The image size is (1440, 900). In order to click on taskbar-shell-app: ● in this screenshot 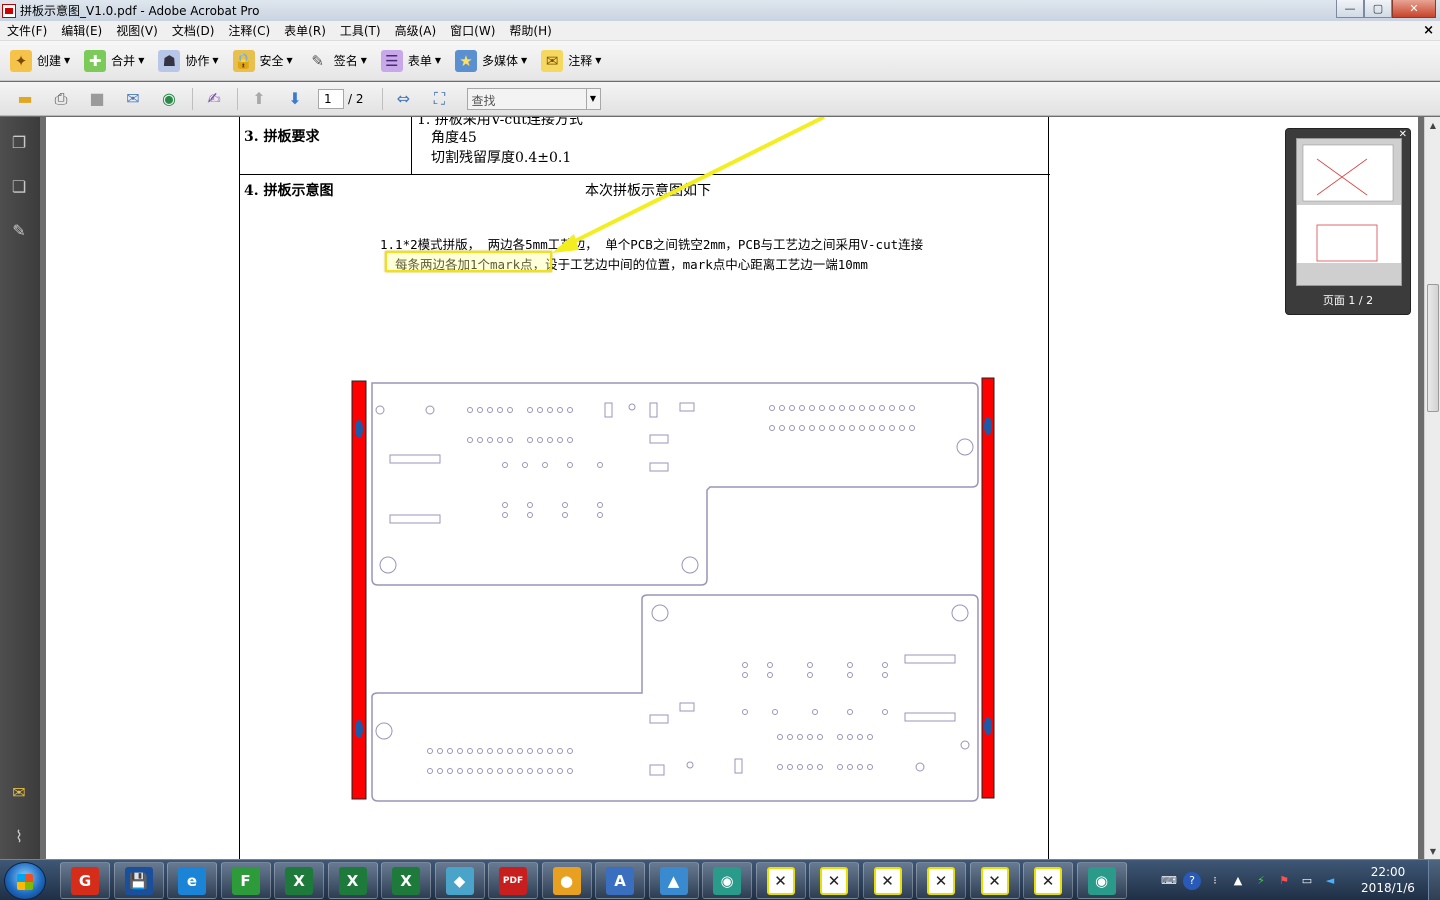, I will do `click(566, 880)`.